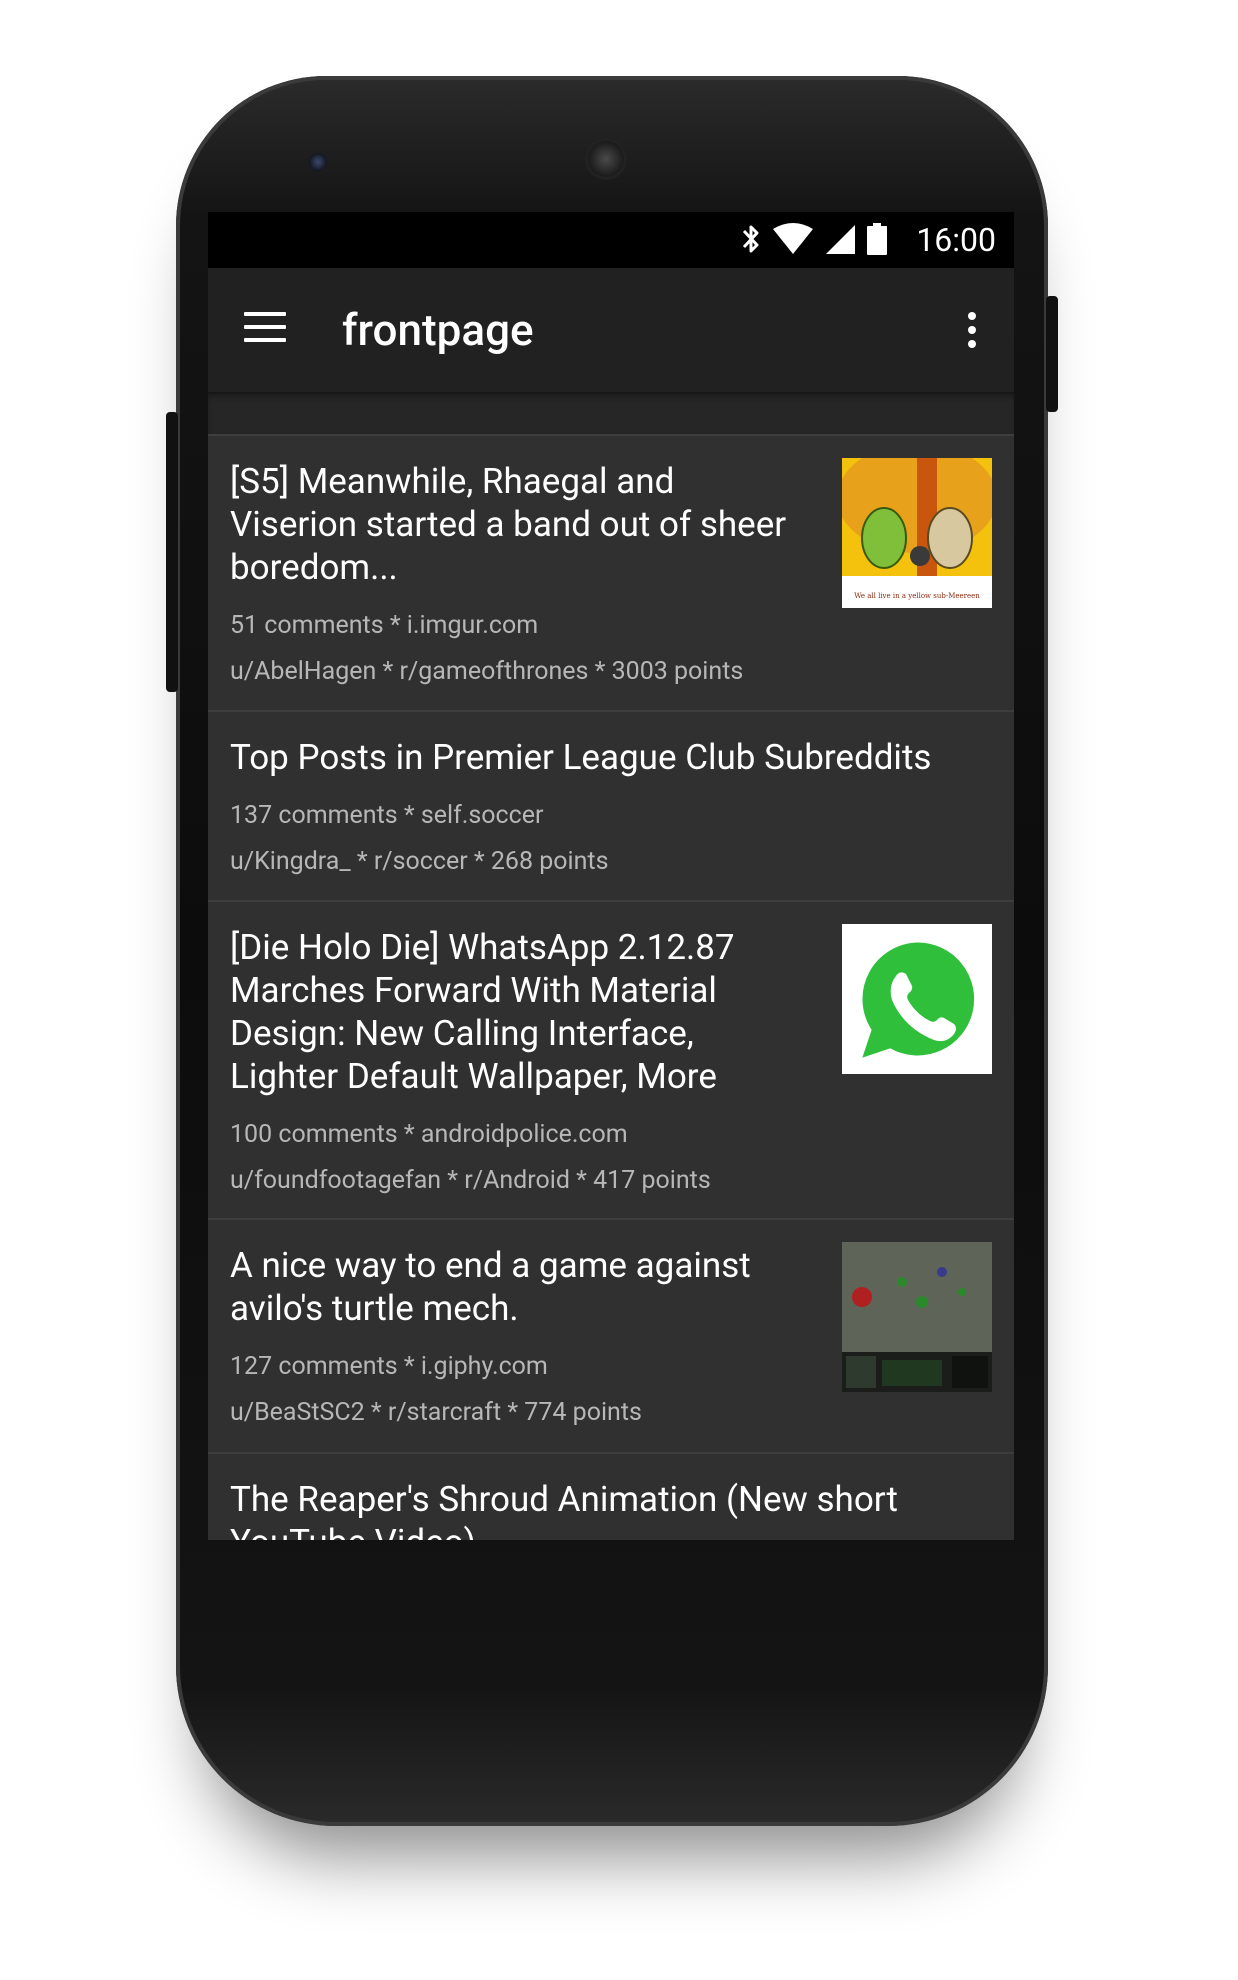 This screenshot has width=1238, height=1980. I want to click on status-bar: 16:00, so click(611, 240).